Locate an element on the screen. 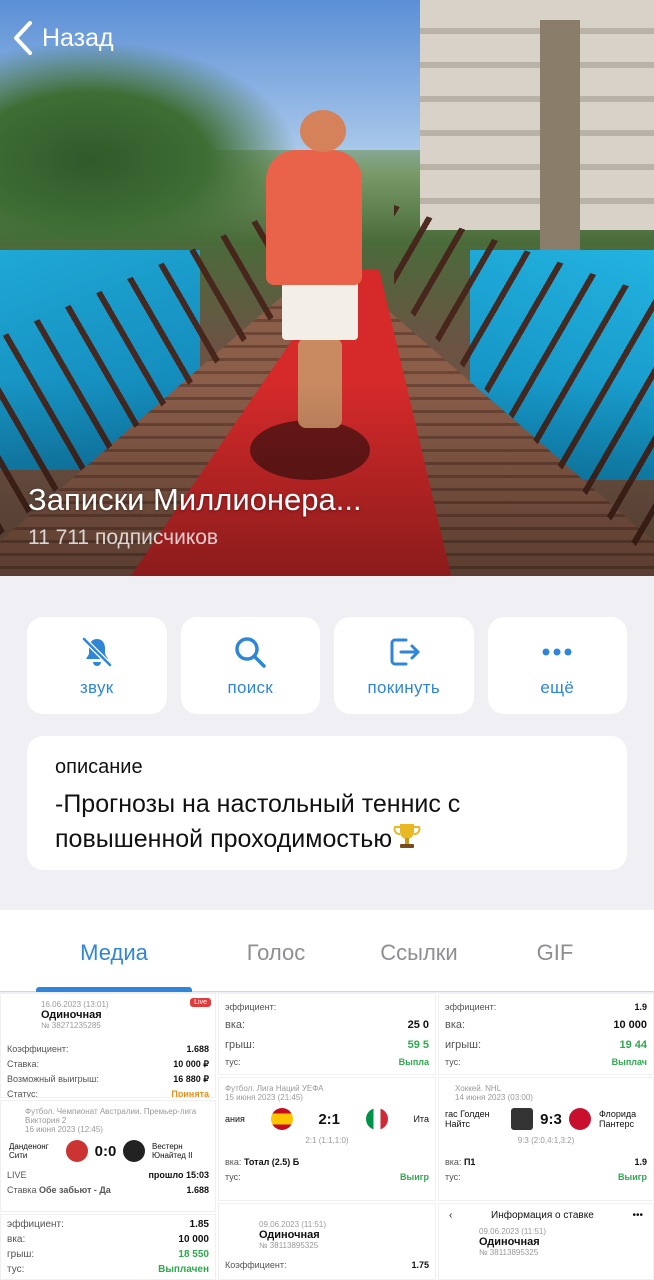 The image size is (654, 1280). tab-gif: GIF is located at coordinates (555, 951).